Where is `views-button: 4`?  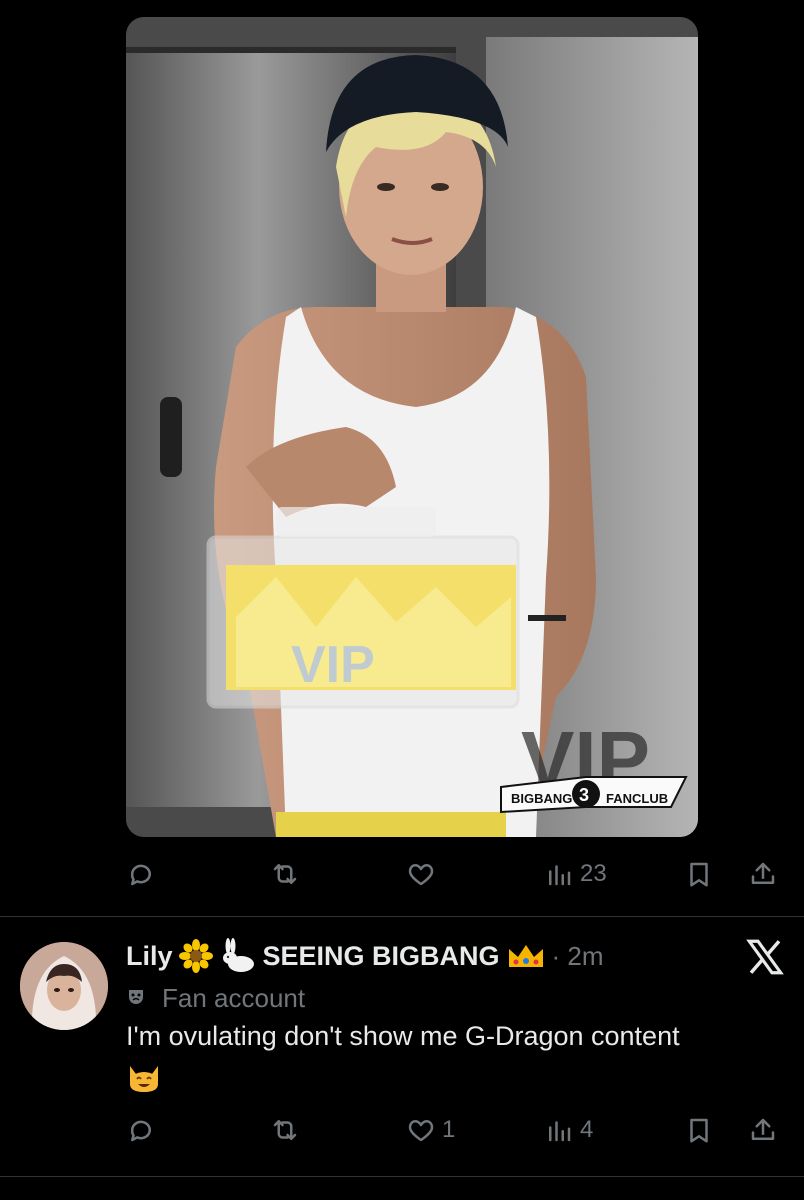
views-button: 4 is located at coordinates (568, 1130).